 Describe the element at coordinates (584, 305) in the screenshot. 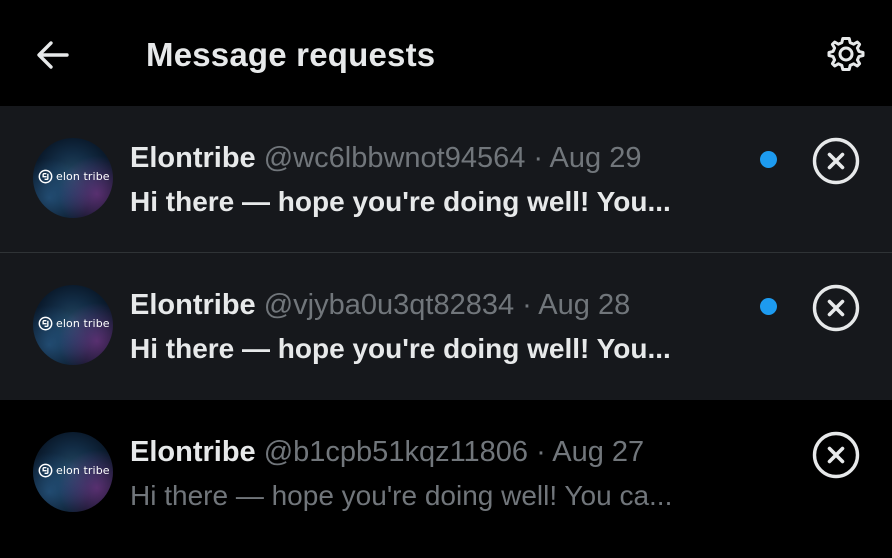

I see `message-date: Aug 28` at that location.